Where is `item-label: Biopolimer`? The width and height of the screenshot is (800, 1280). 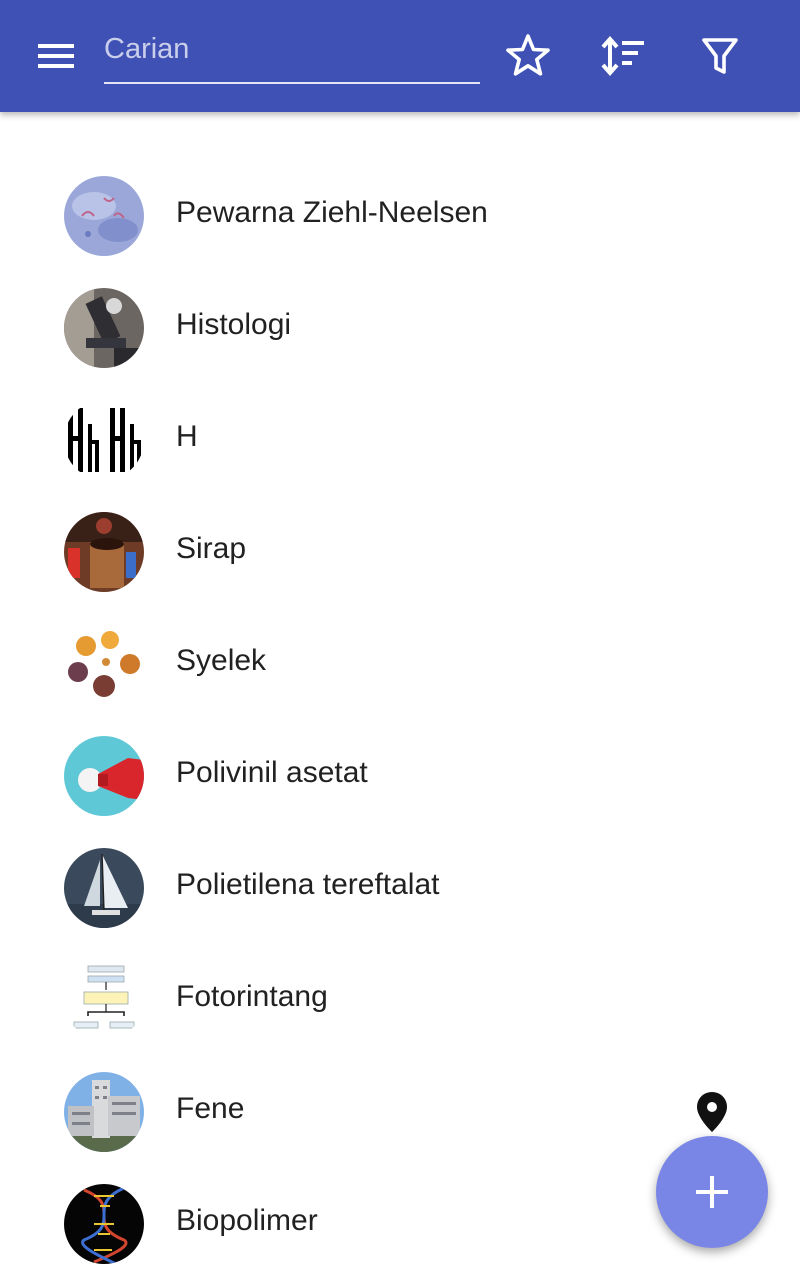 item-label: Biopolimer is located at coordinates (247, 1220).